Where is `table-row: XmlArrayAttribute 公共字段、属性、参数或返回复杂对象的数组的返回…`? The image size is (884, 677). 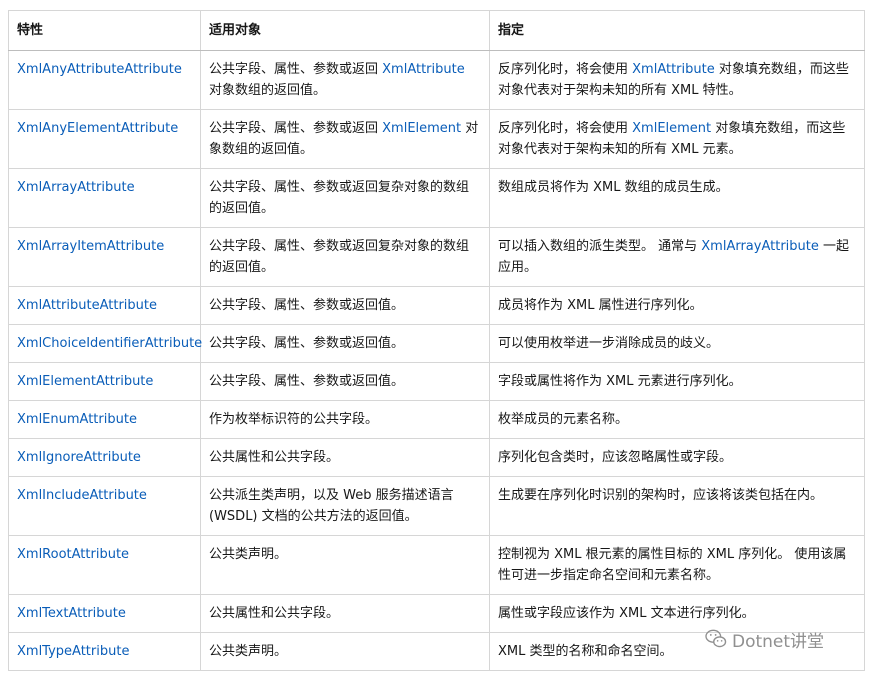 table-row: XmlArrayAttribute 公共字段、属性、参数或返回复杂对象的数组的返回… is located at coordinates (436, 198).